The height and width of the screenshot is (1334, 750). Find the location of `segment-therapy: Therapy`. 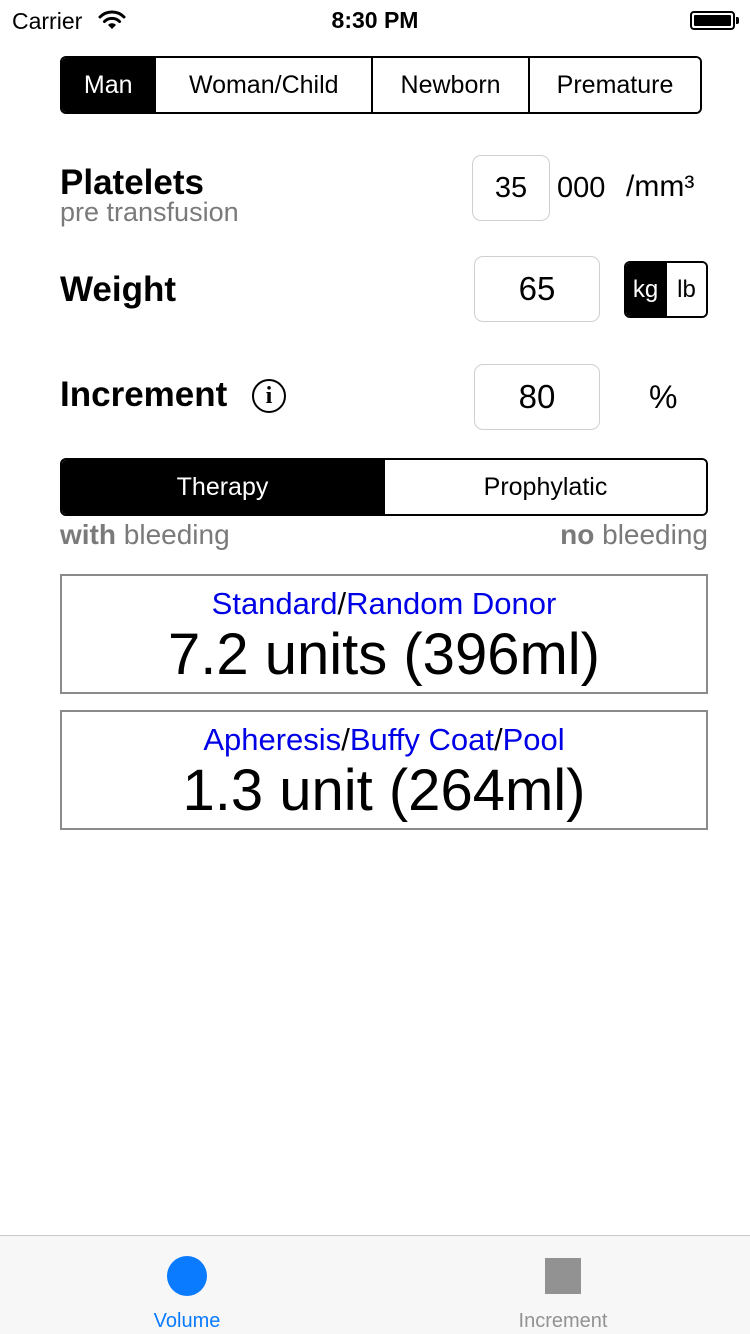

segment-therapy: Therapy is located at coordinates (222, 487).